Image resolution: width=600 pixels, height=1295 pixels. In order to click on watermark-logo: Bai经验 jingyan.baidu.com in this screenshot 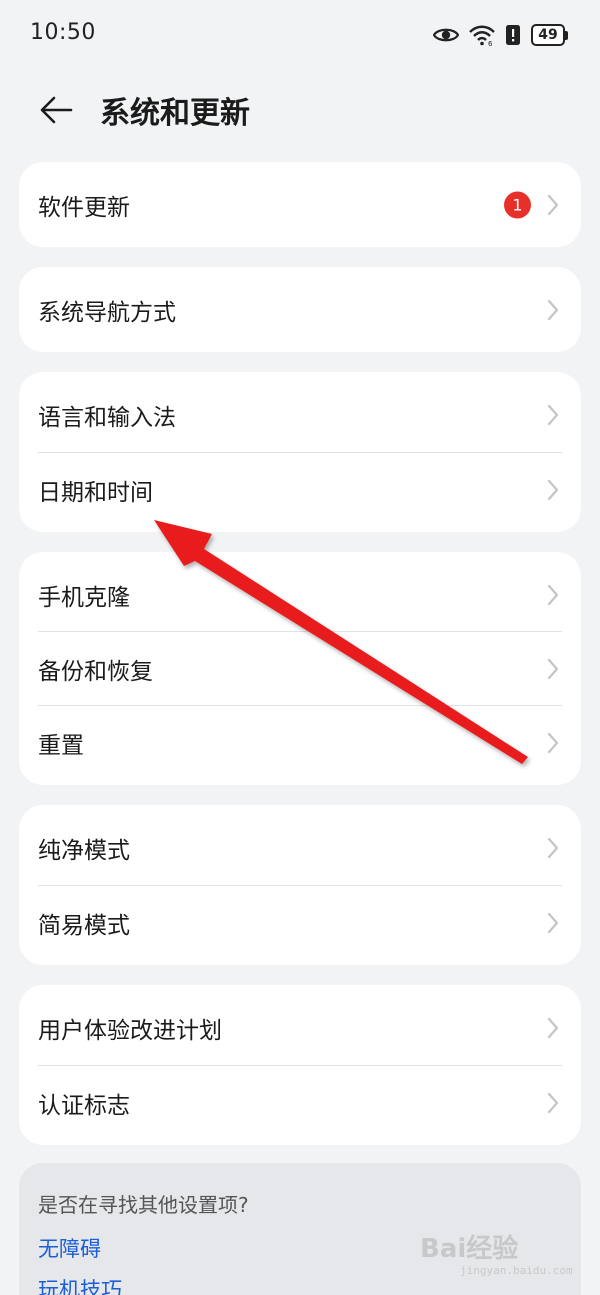, I will do `click(496, 1256)`.